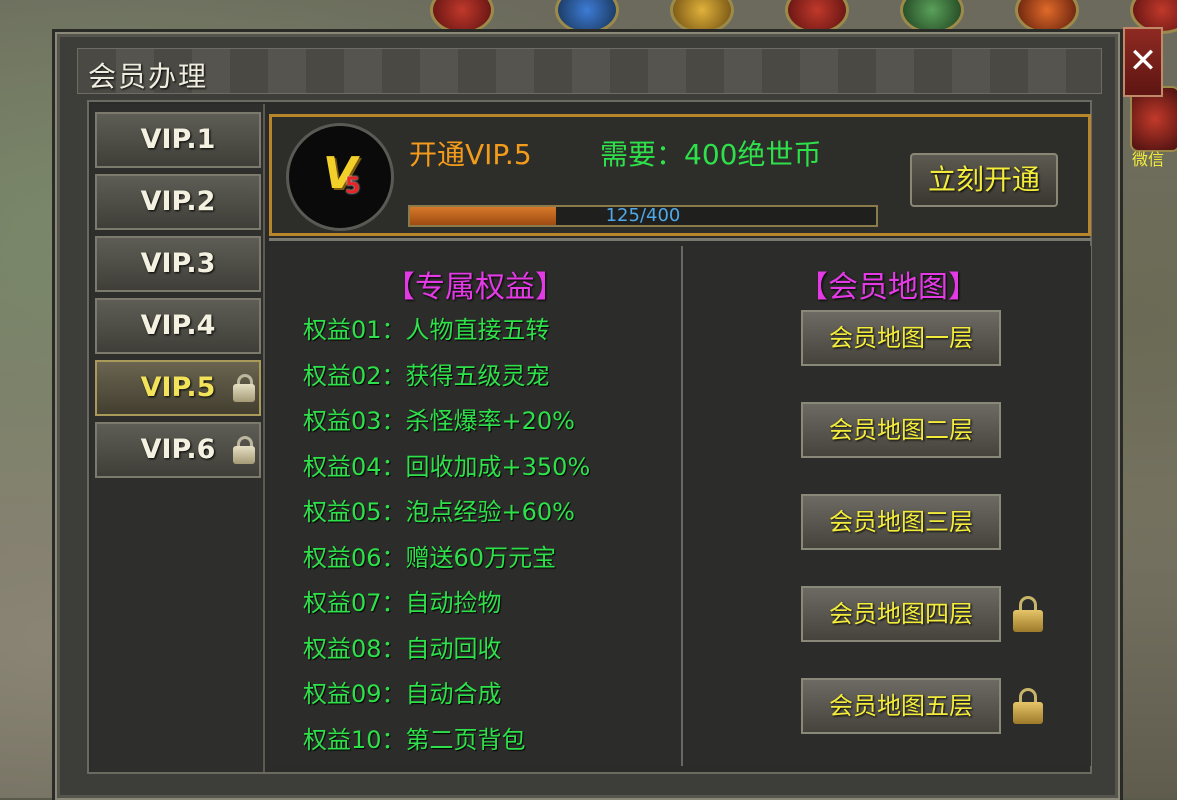  Describe the element at coordinates (901, 430) in the screenshot. I see `map-floor-2-button: 会员地图二层` at that location.